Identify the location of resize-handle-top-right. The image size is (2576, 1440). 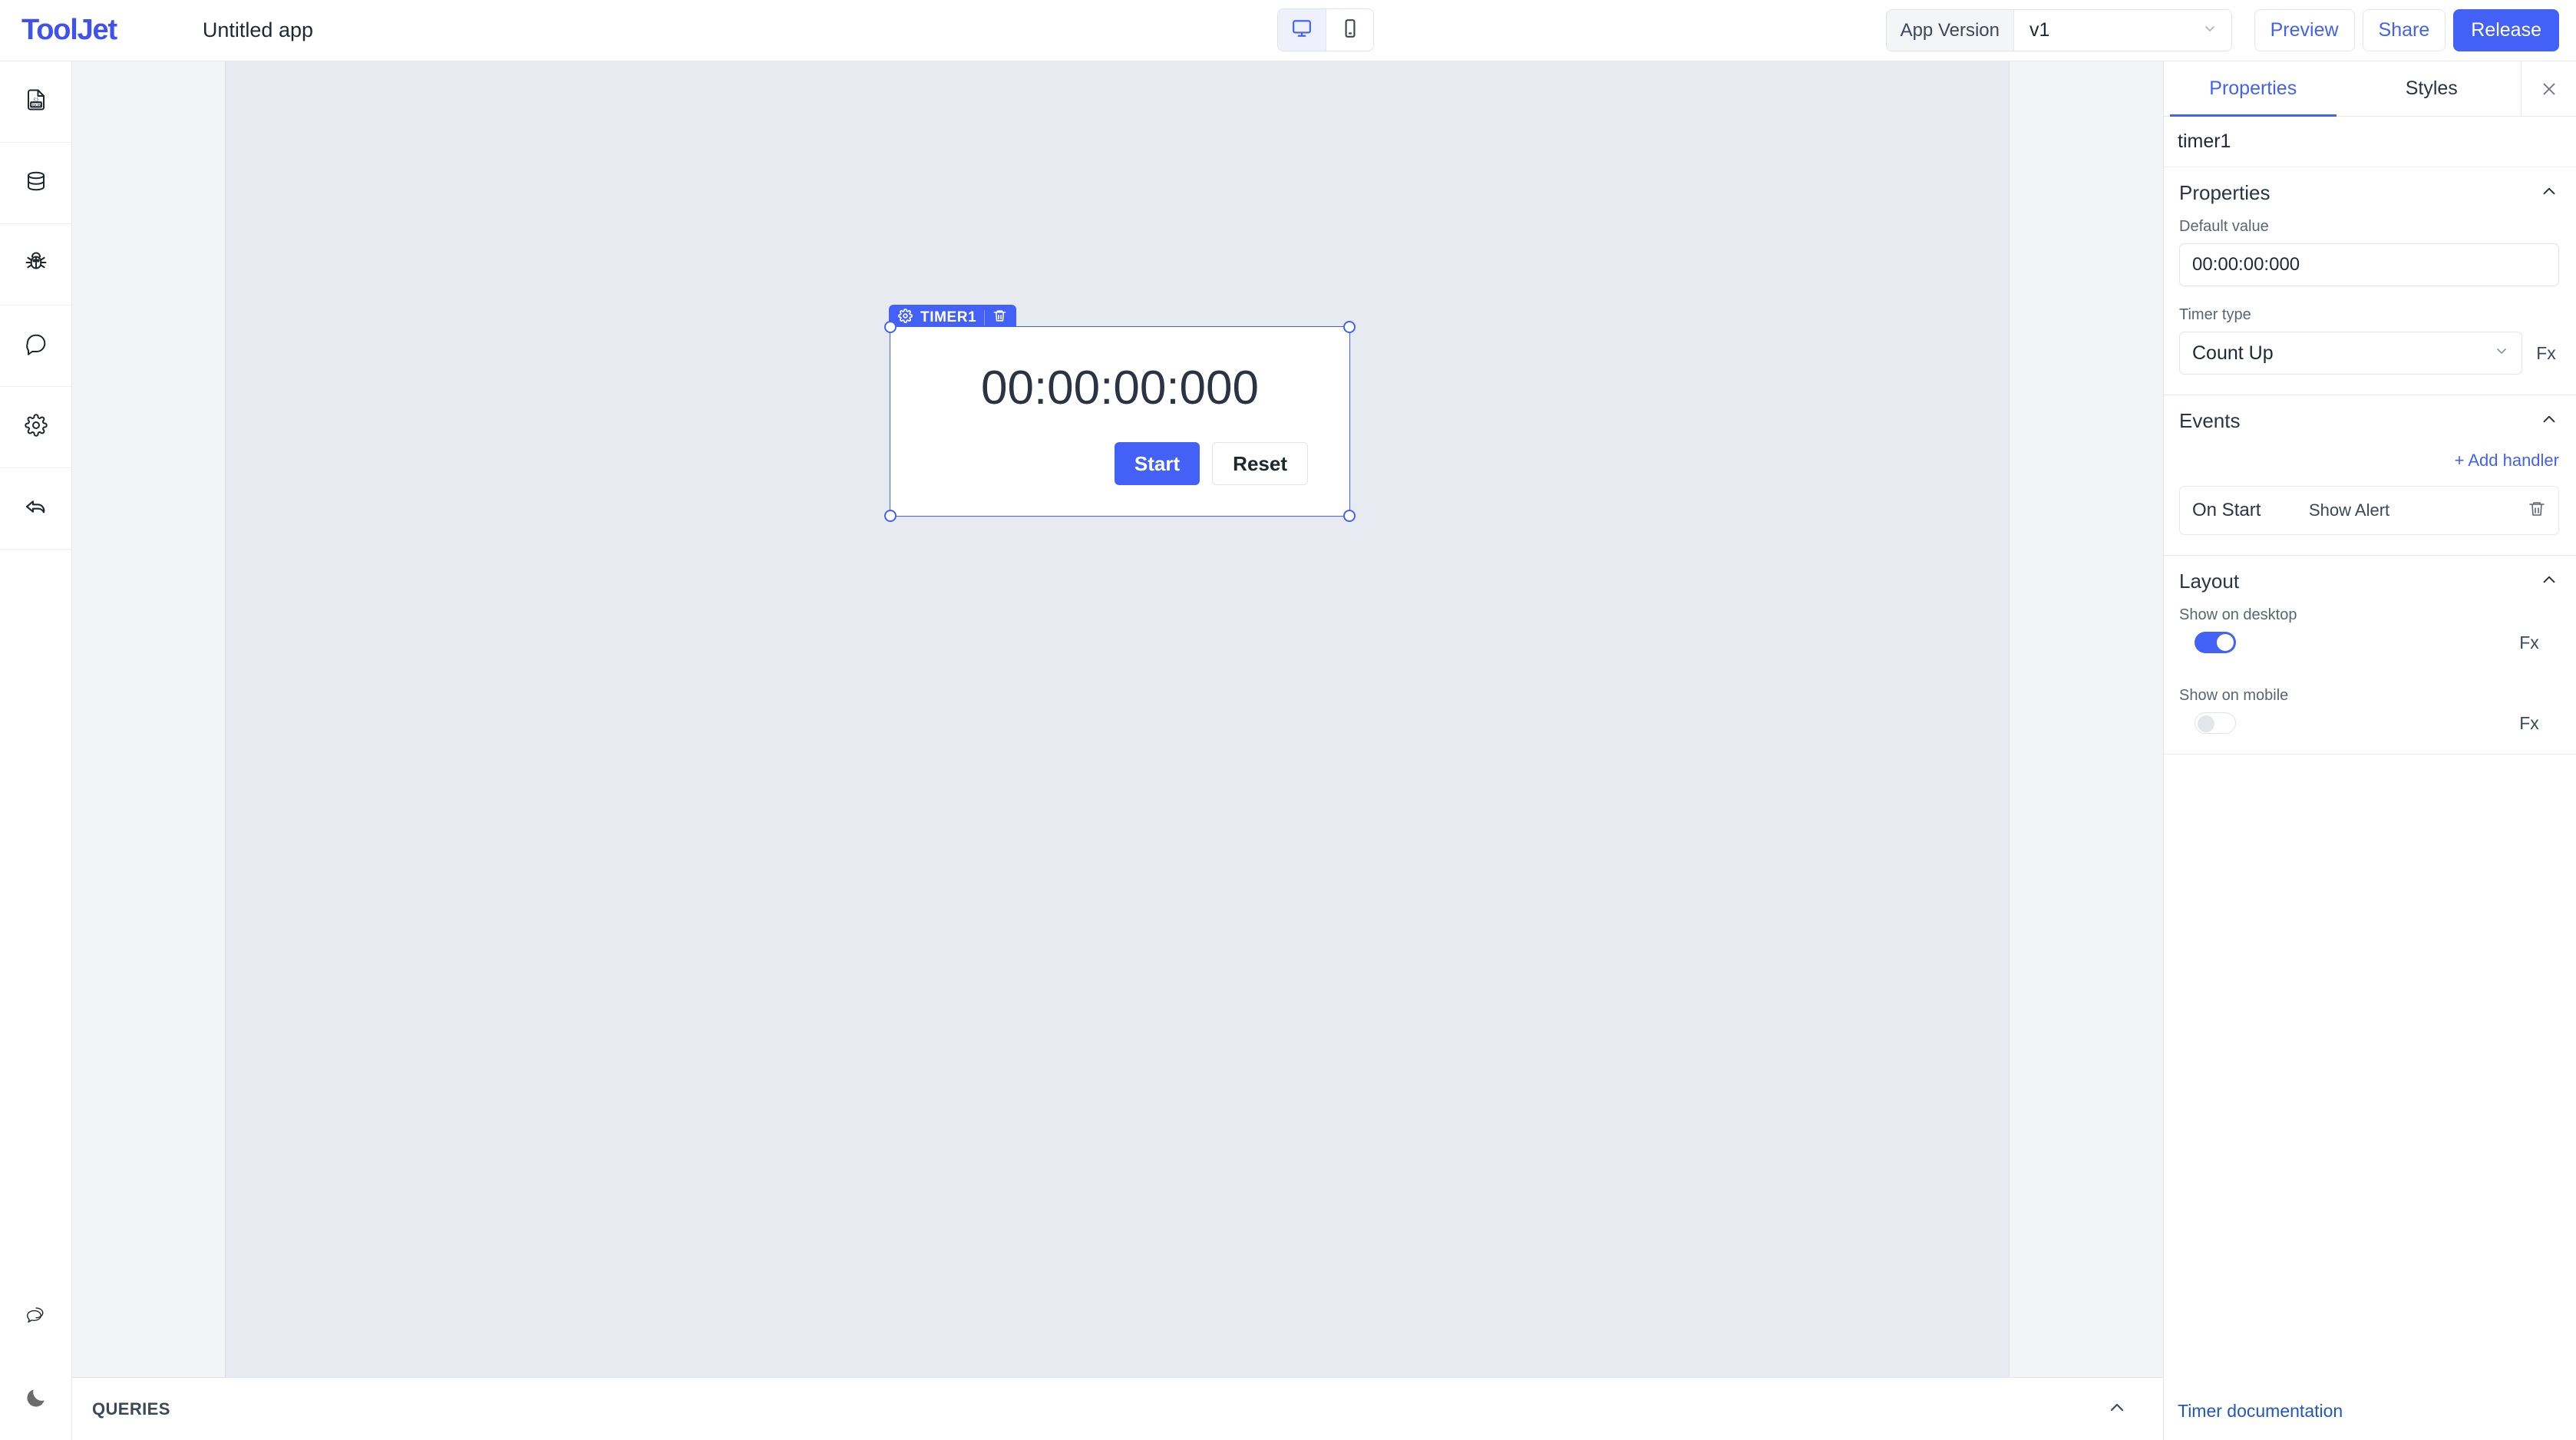
(1349, 327).